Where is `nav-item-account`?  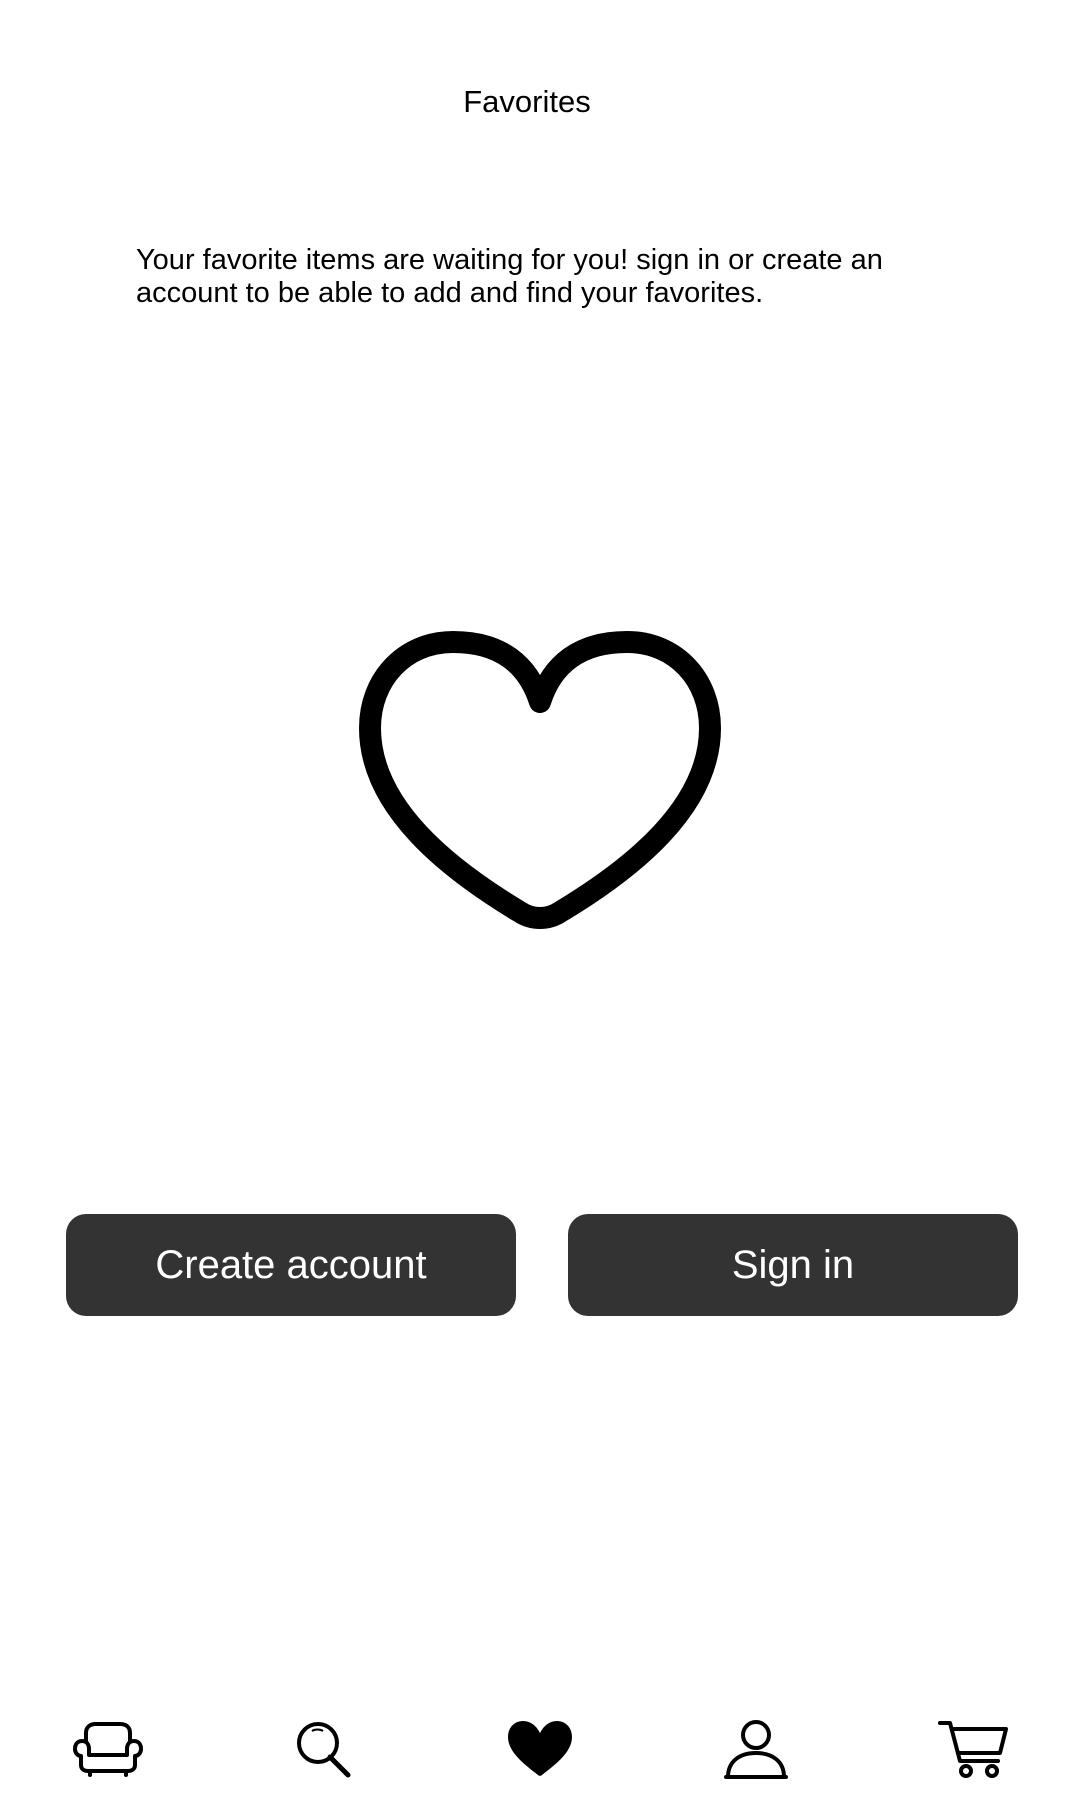 nav-item-account is located at coordinates (756, 1749).